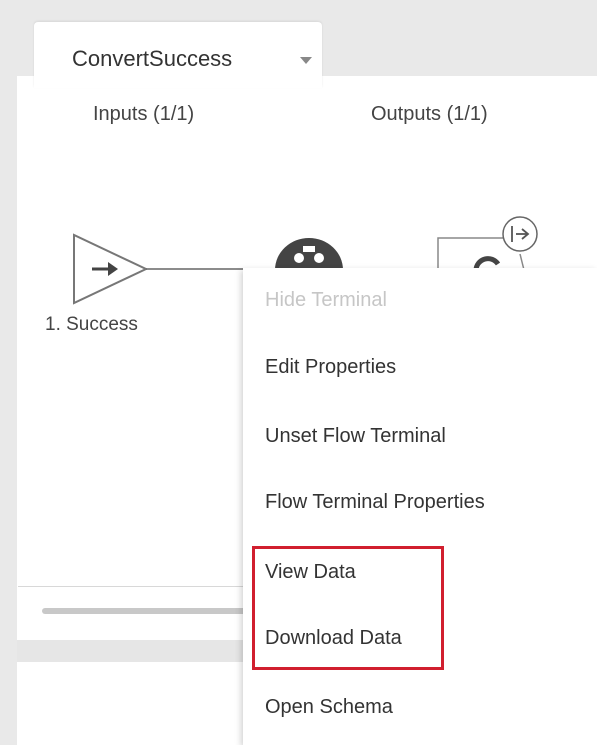  I want to click on output-terminal-icon, so click(520, 234).